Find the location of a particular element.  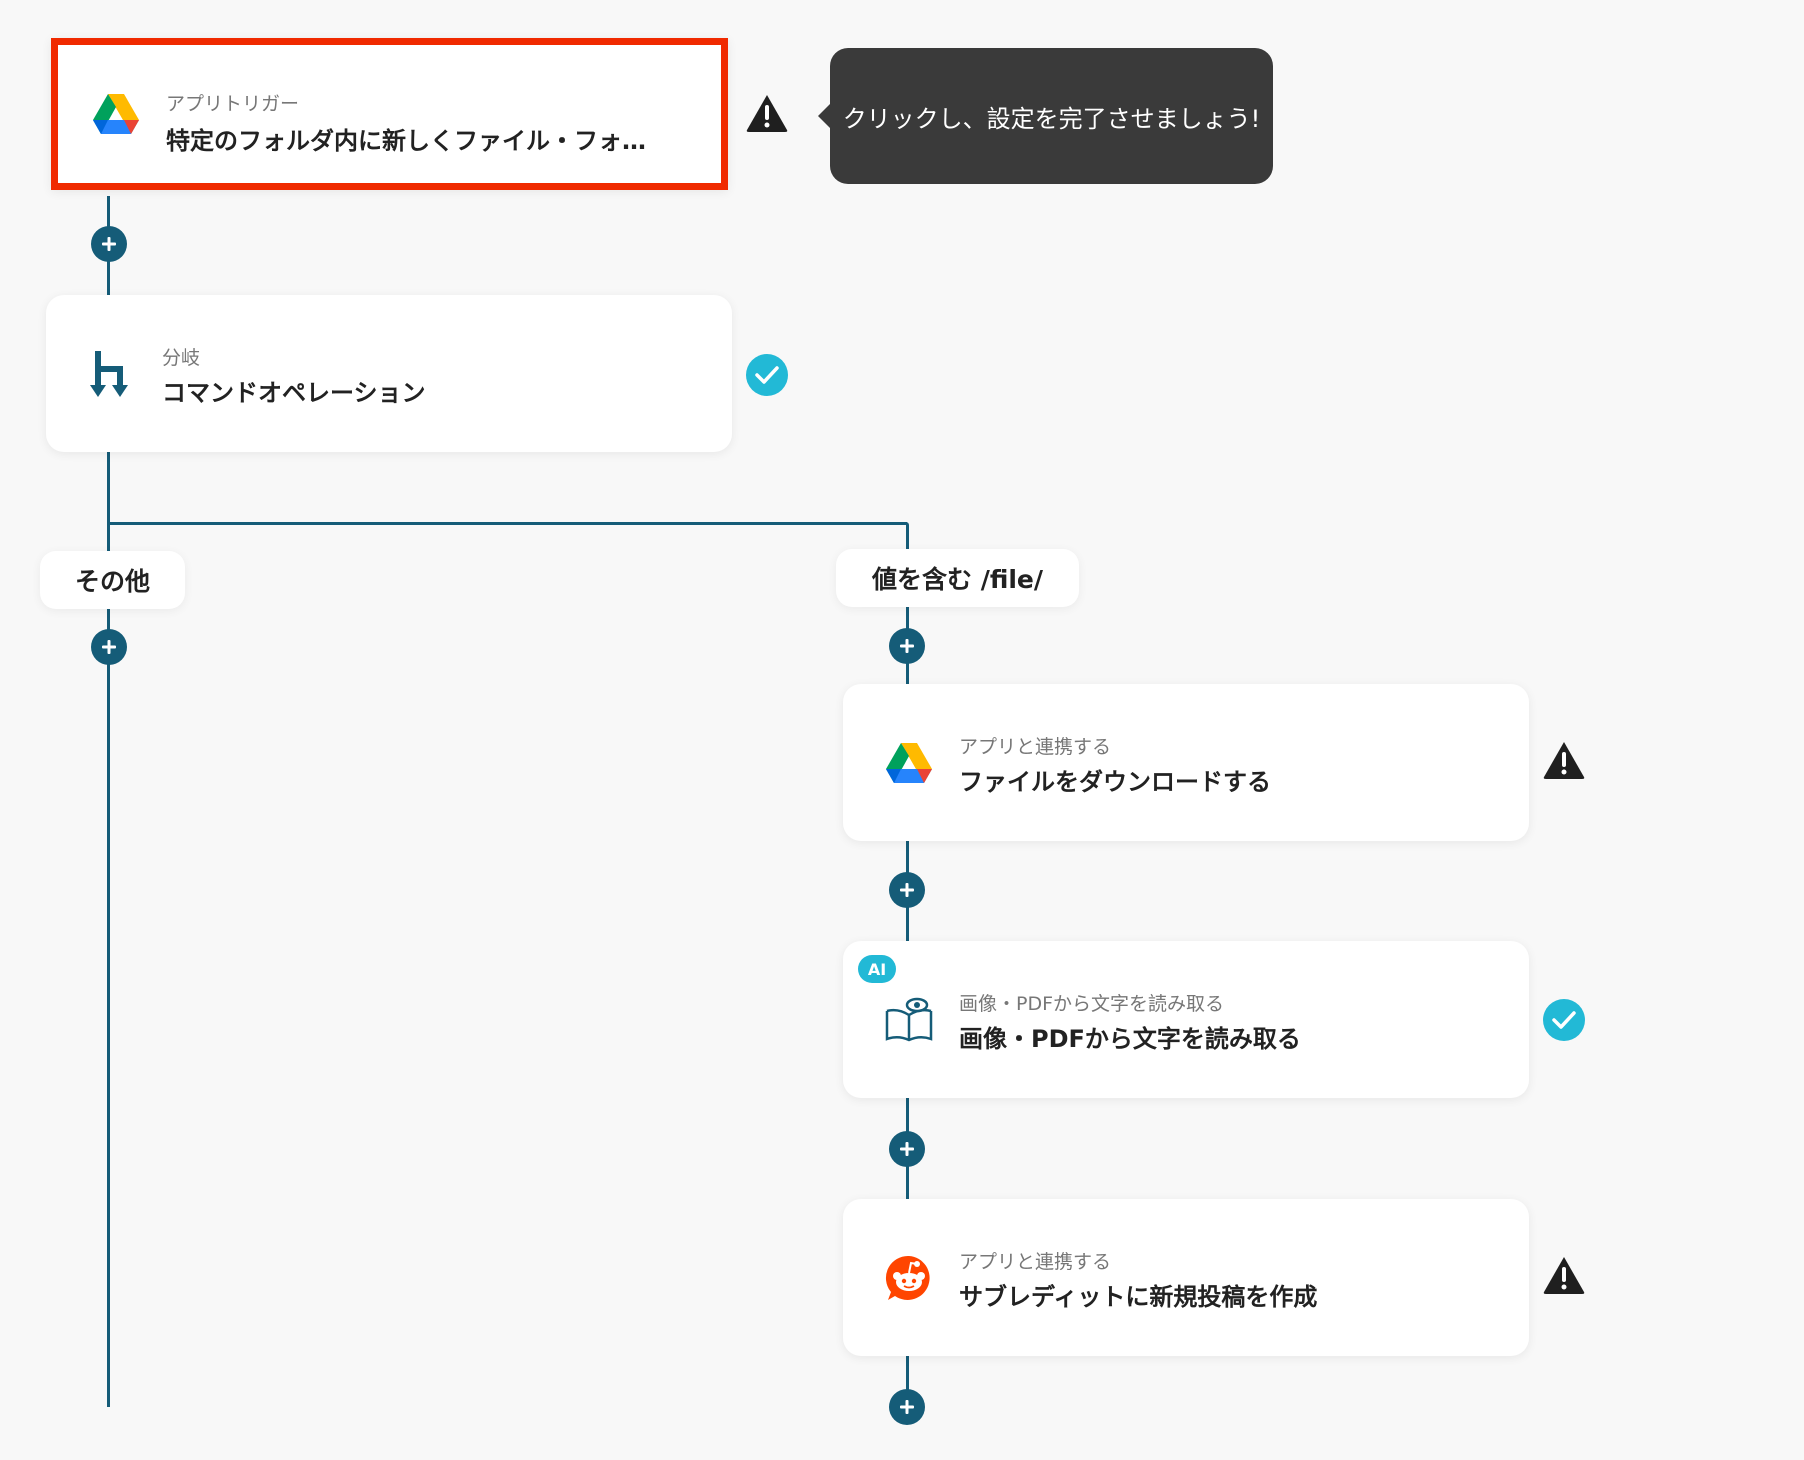

ai-badge: AI is located at coordinates (877, 969).